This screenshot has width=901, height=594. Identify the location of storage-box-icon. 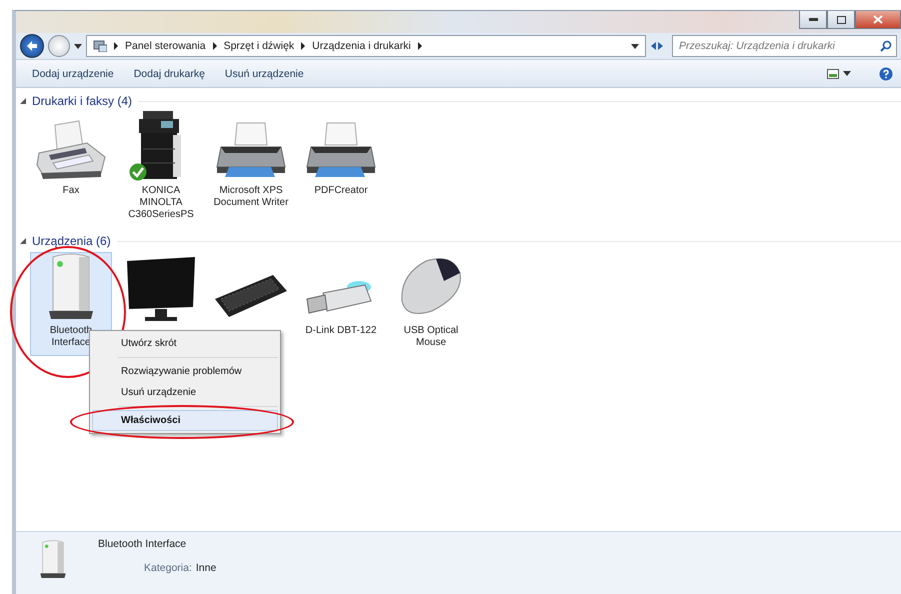
(53, 559).